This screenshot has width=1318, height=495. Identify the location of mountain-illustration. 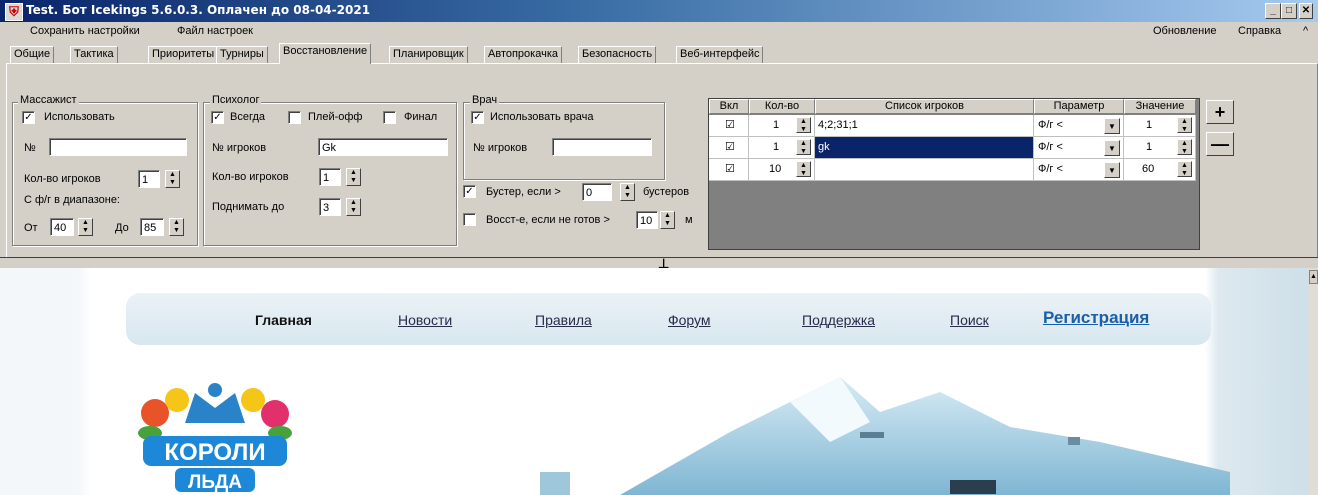
(885, 436).